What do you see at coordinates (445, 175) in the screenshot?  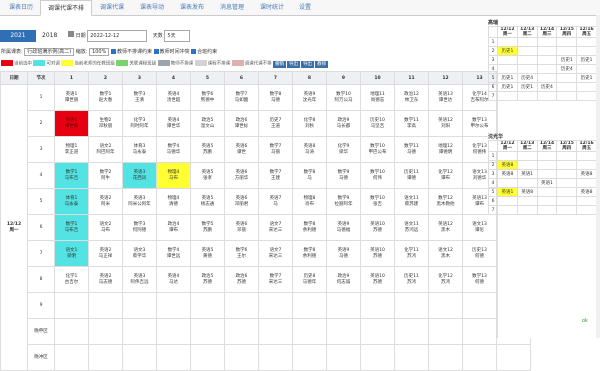 I see `lesson-cell: 化学12 谭布` at bounding box center [445, 175].